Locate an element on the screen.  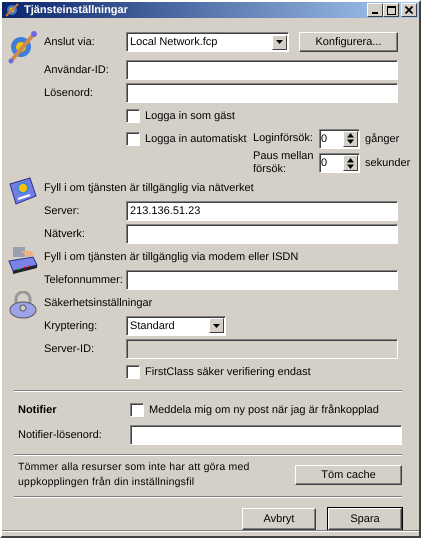
maximize-icon is located at coordinates (391, 10).